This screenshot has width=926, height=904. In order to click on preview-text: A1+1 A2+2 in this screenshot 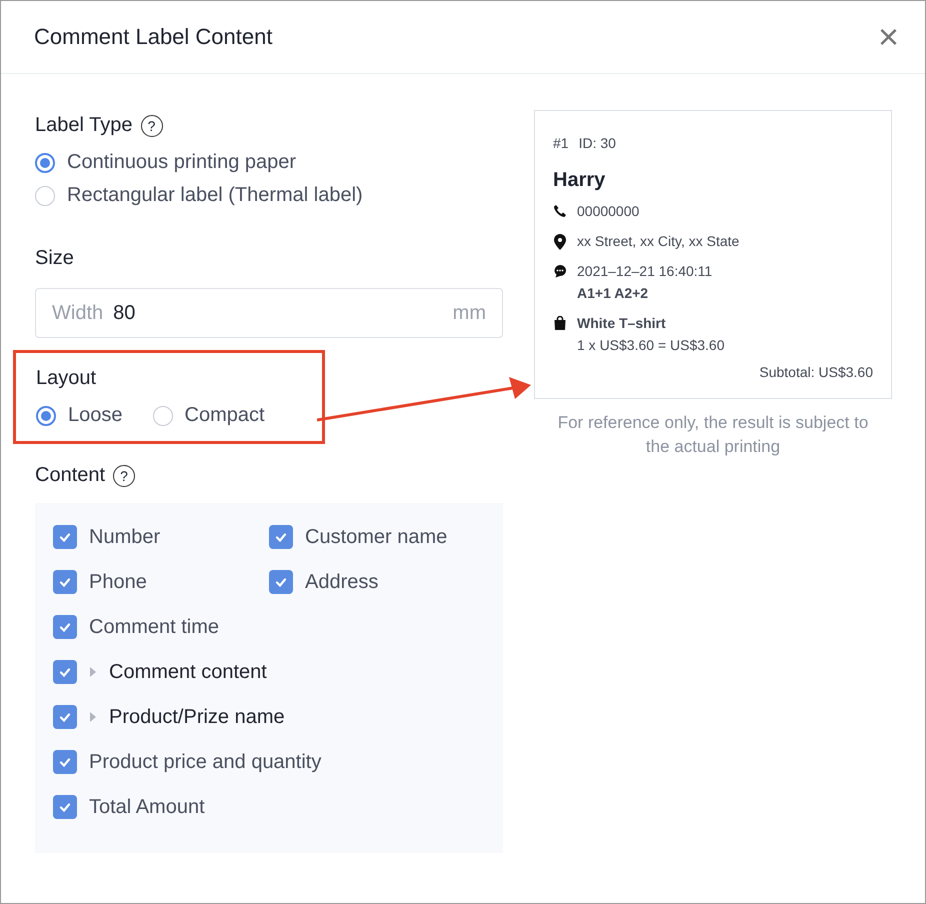, I will do `click(613, 293)`.